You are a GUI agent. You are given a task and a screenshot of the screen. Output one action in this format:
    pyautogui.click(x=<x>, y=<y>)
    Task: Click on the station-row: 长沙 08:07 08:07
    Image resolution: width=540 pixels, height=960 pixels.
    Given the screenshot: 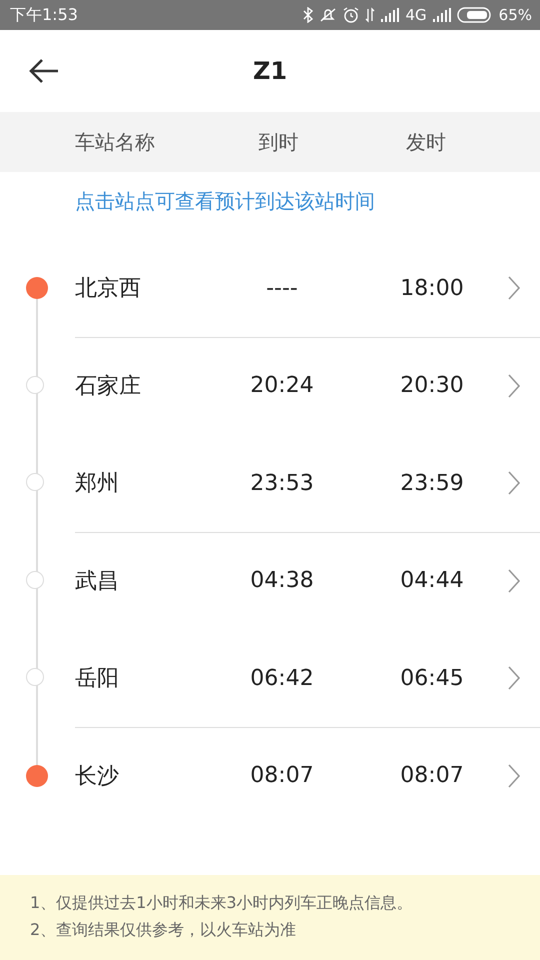 What is the action you would take?
    pyautogui.click(x=270, y=776)
    